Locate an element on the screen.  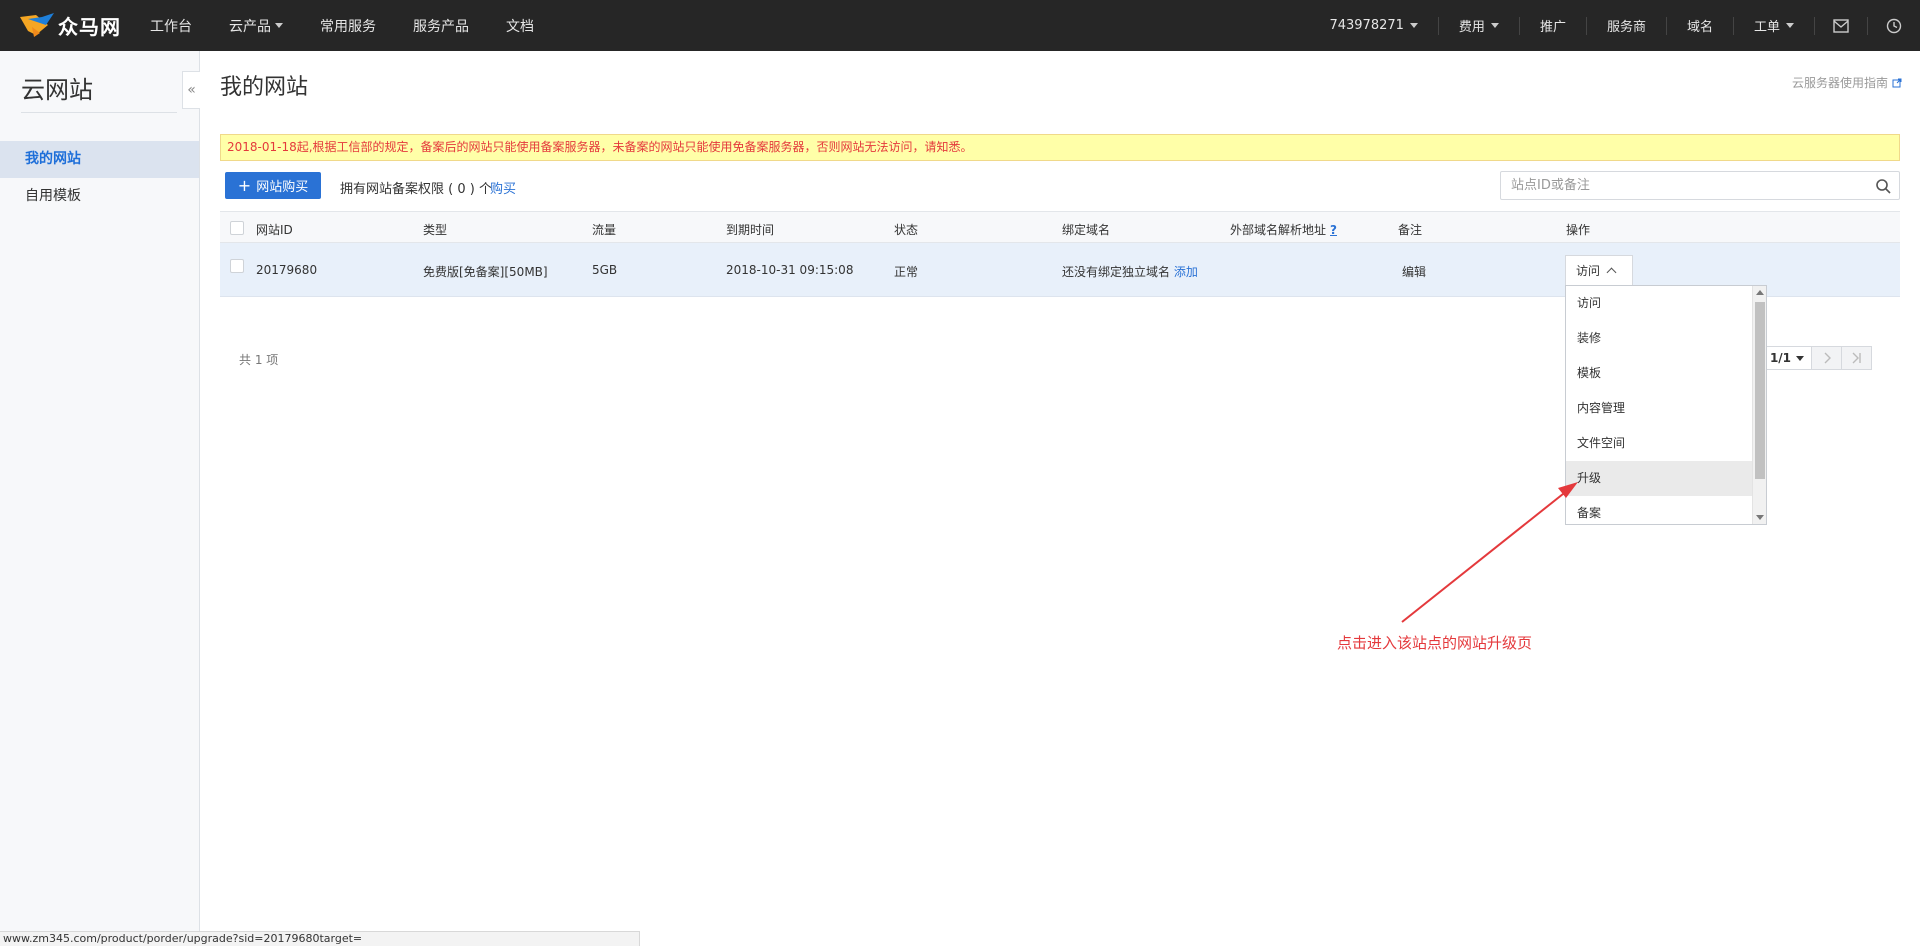
scroll-up-icon is located at coordinates (1760, 292).